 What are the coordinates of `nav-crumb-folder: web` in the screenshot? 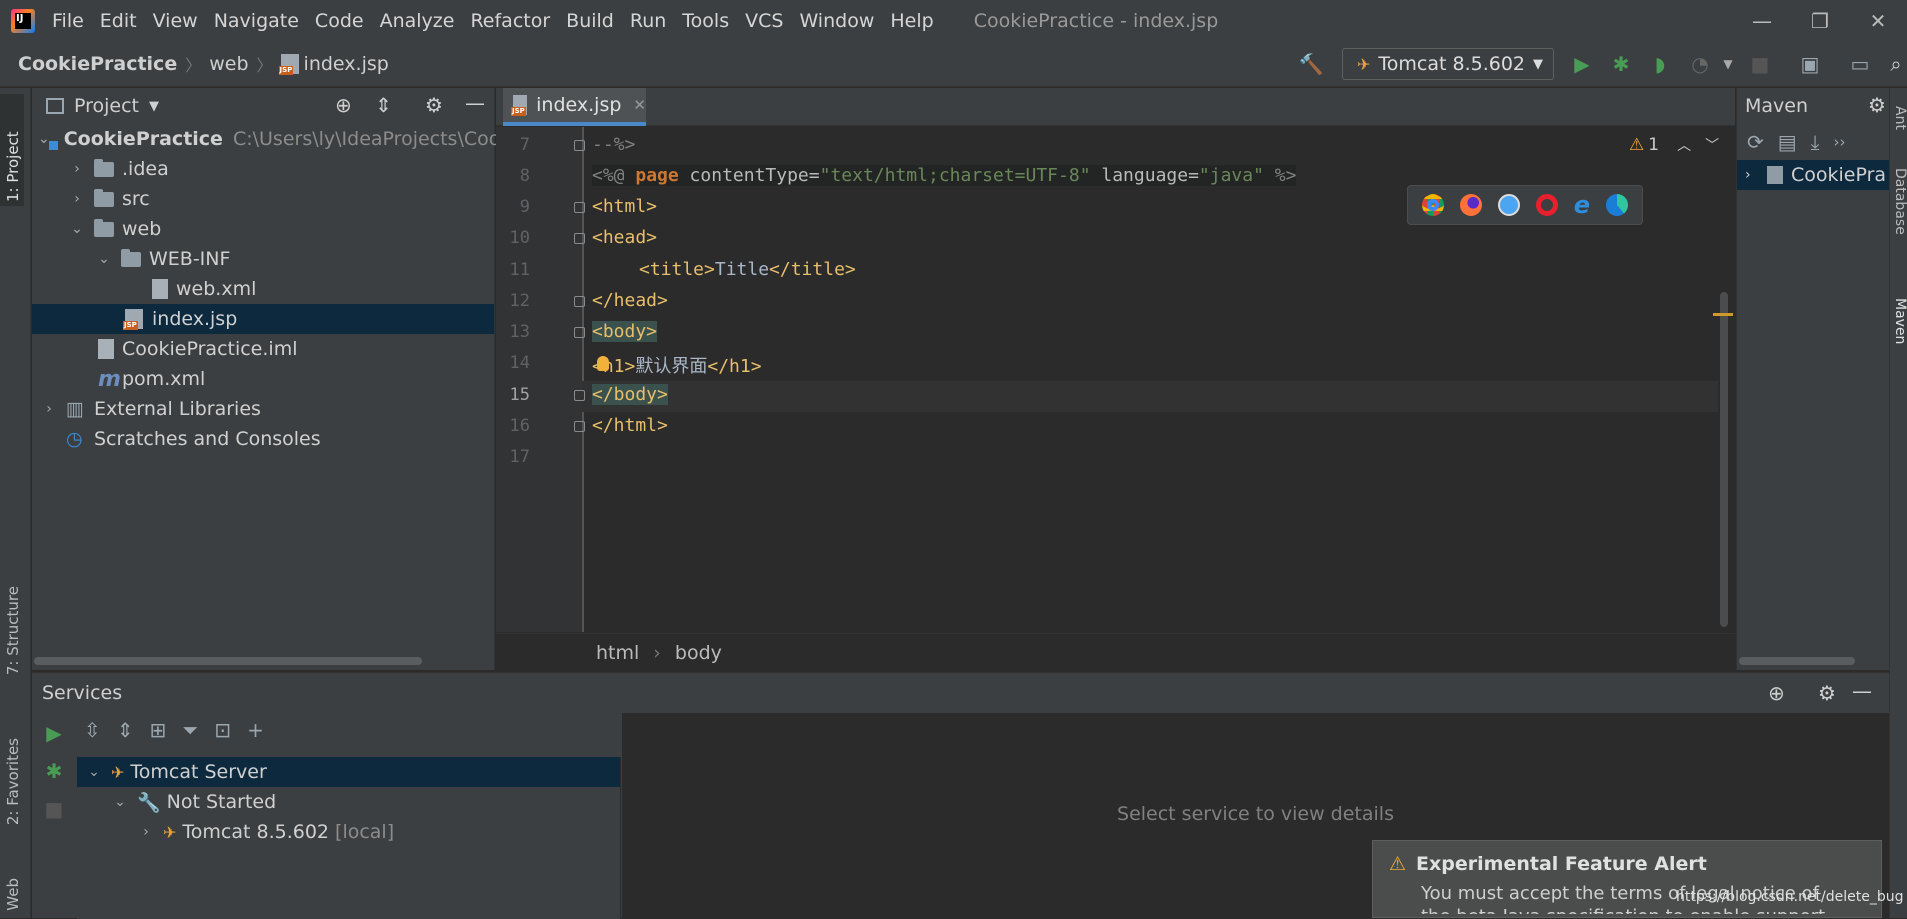 It's located at (228, 64).